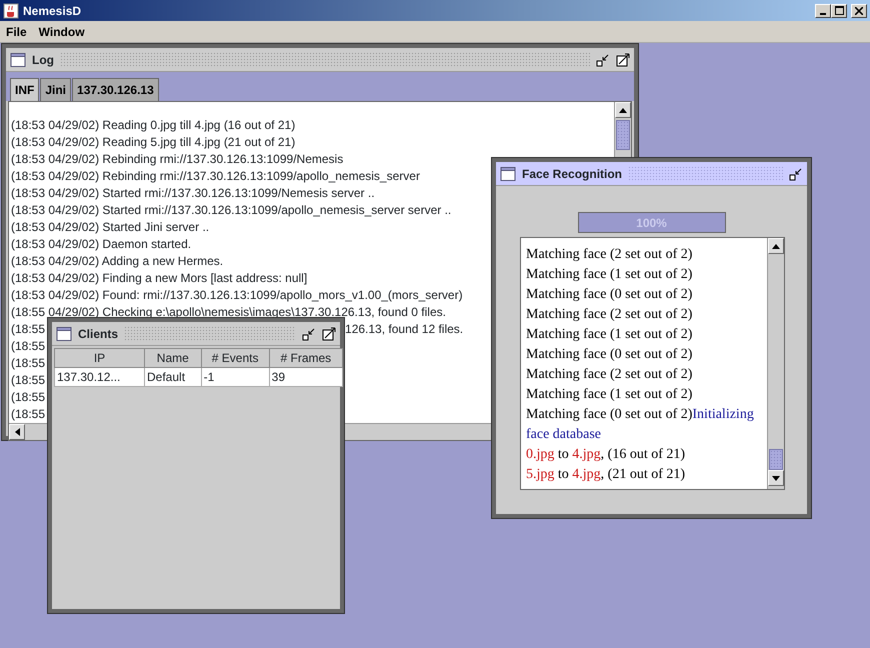 This screenshot has width=870, height=648. I want to click on log-line: (18:53 04/29/02) Reading 5.jpg till 4.jpg (21 out of 21), so click(153, 142).